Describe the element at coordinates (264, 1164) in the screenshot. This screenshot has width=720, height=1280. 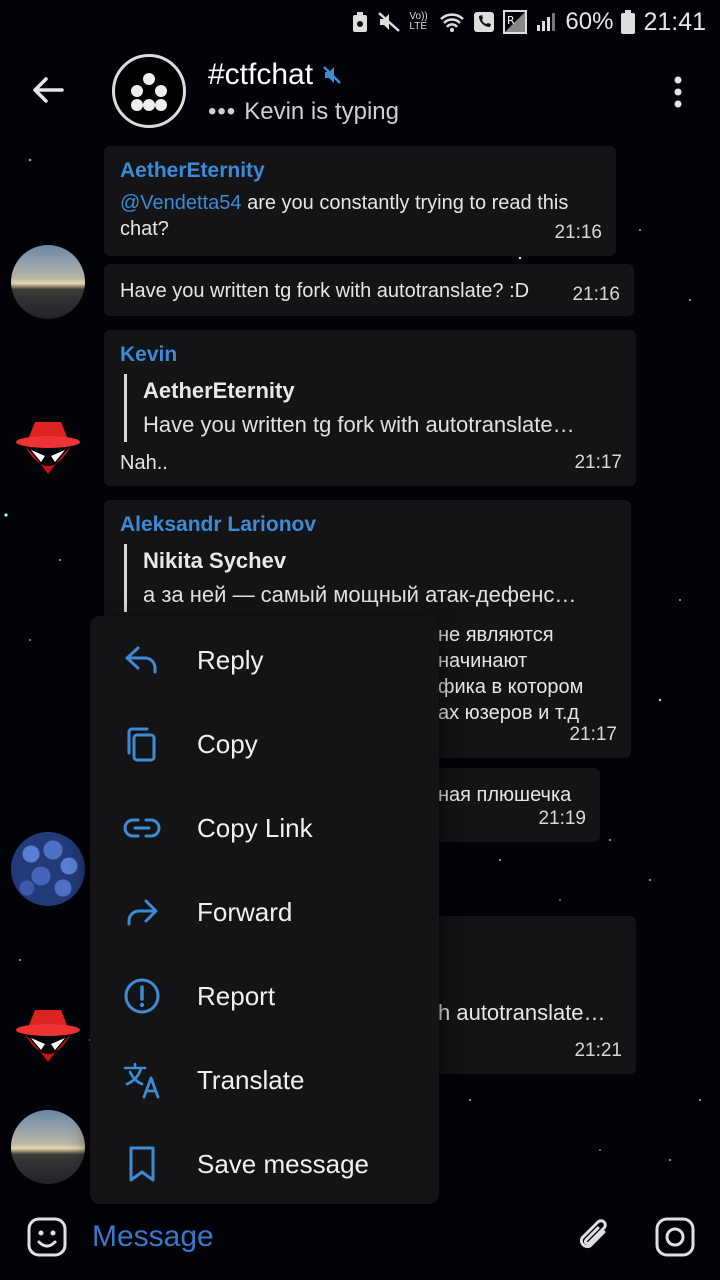
I see `menu-item-save-message: Save message` at that location.